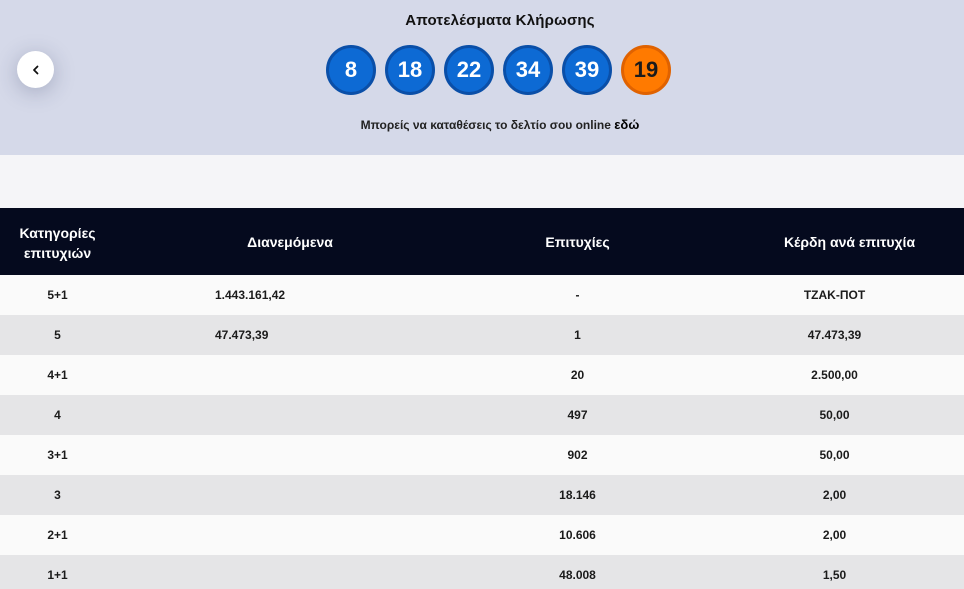 The width and height of the screenshot is (964, 589). What do you see at coordinates (626, 124) in the screenshot?
I see `online-link: εδώ` at bounding box center [626, 124].